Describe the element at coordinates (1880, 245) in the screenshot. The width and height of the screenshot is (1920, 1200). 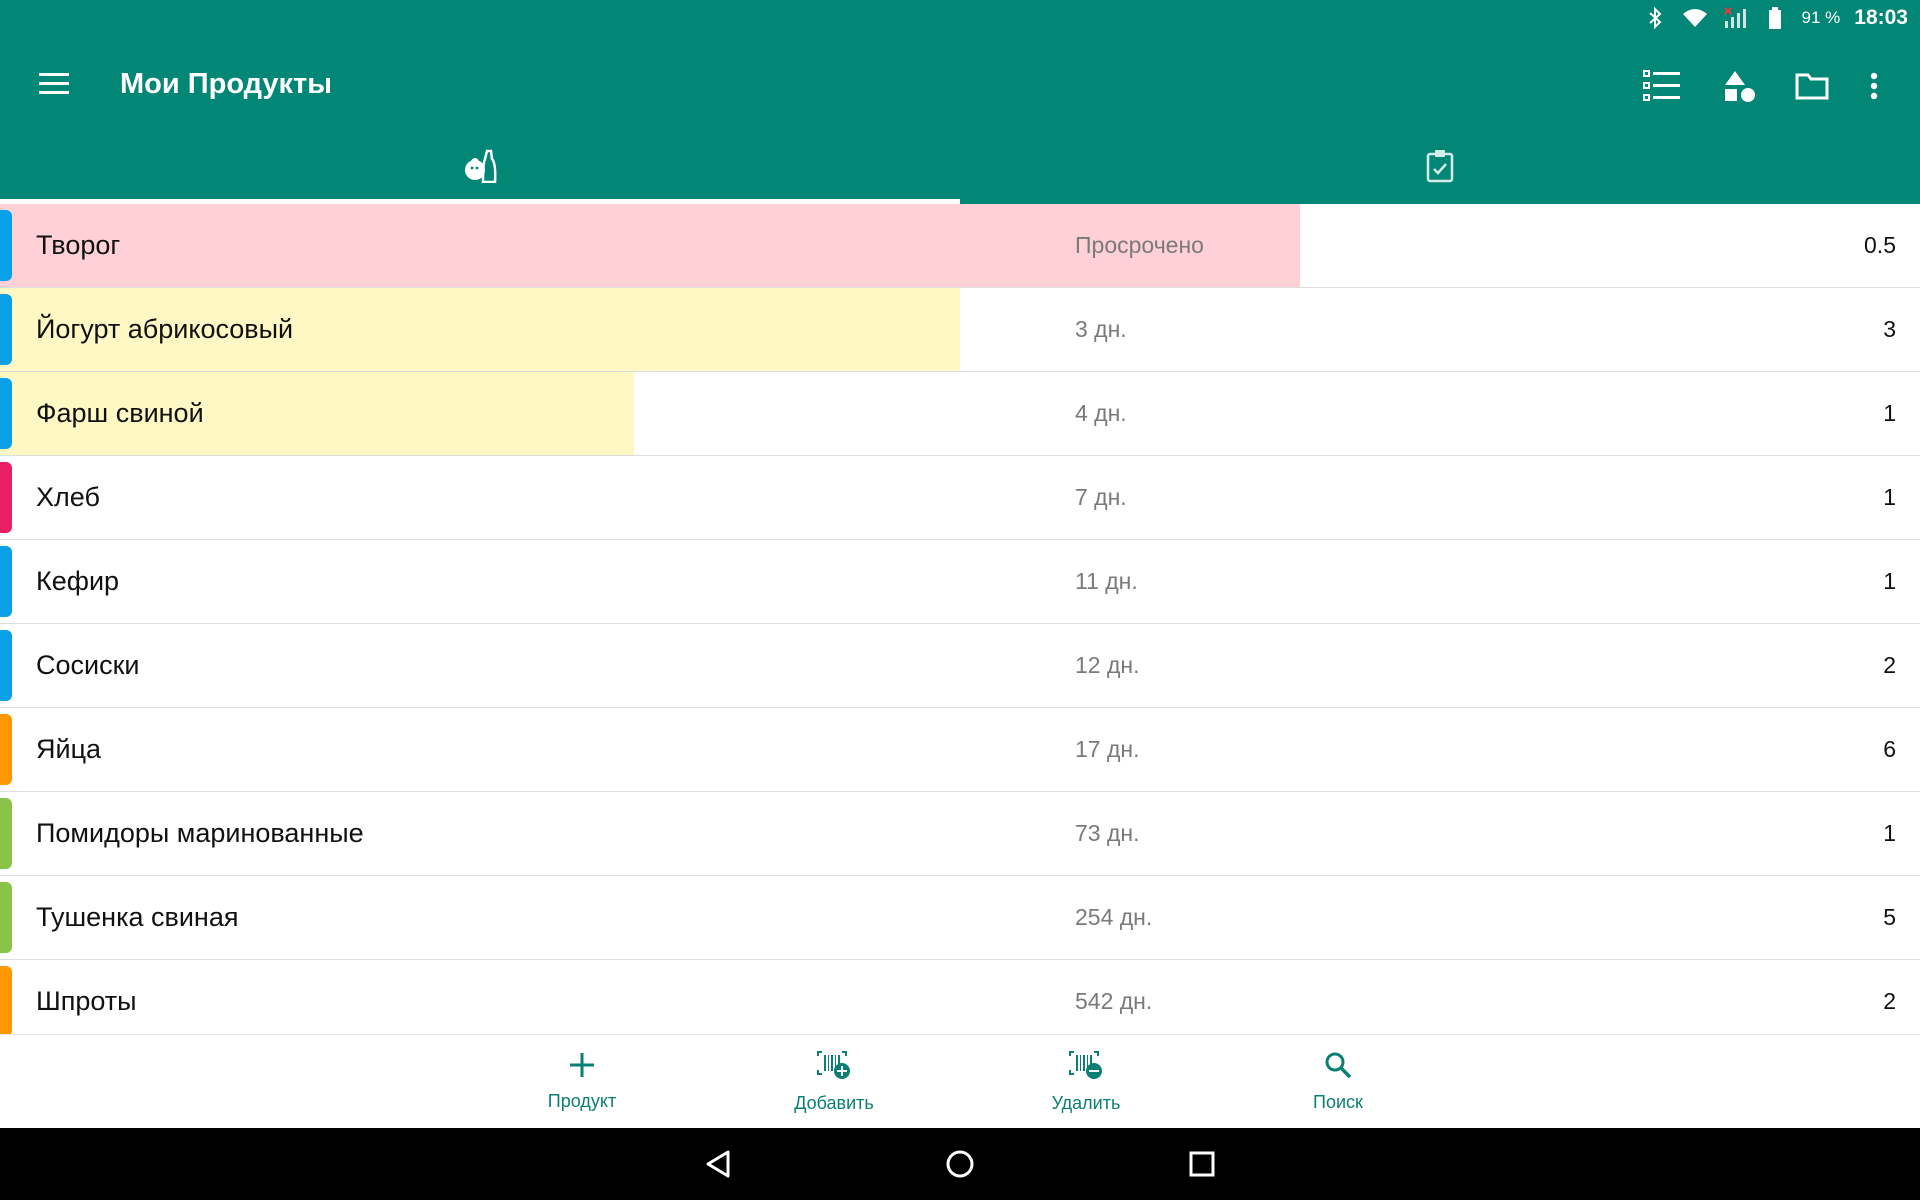
I see `product-quantity: 0.5` at that location.